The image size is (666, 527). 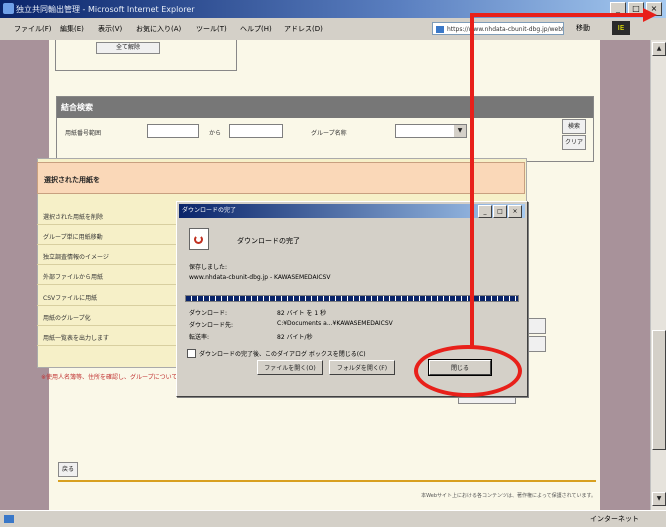 What do you see at coordinates (574, 142) in the screenshot?
I see `clear-button: クリア` at bounding box center [574, 142].